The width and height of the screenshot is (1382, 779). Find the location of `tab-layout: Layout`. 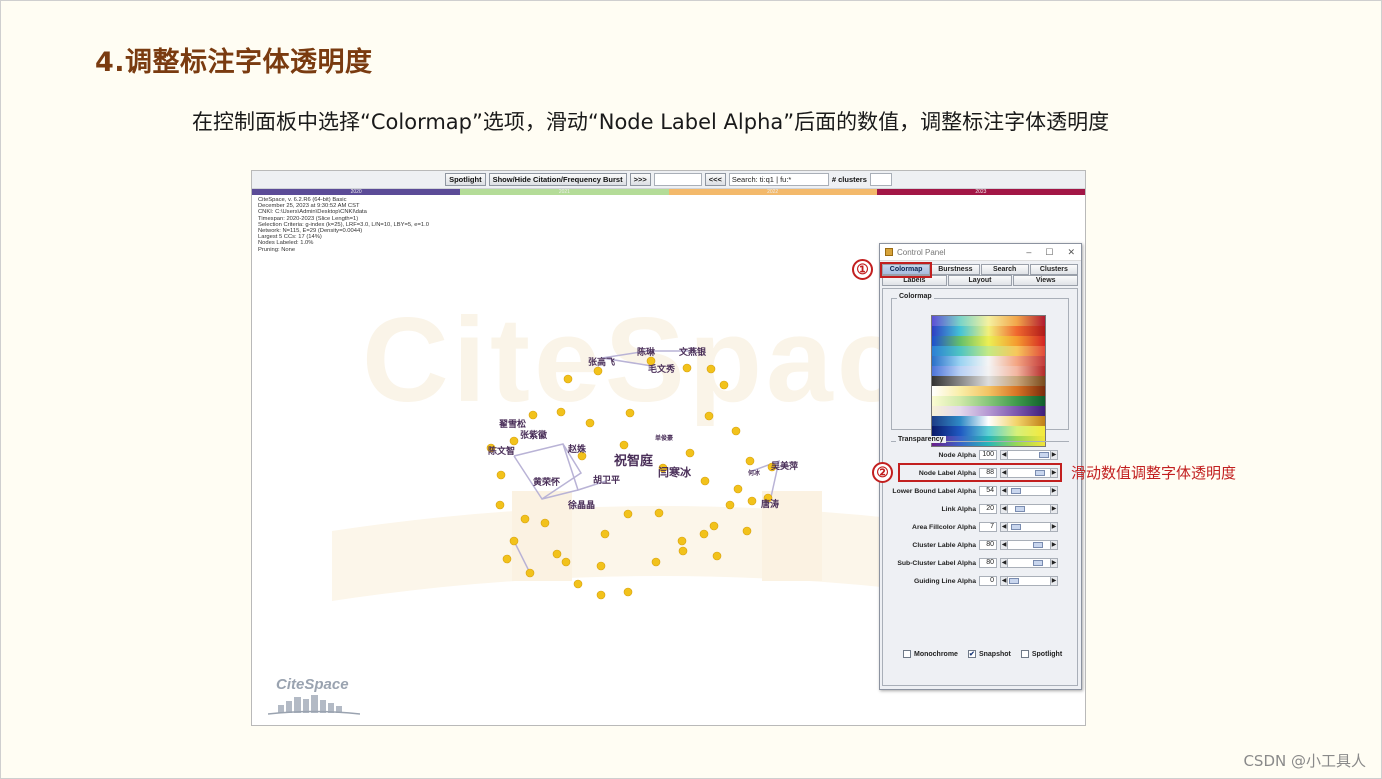

tab-layout: Layout is located at coordinates (980, 280).